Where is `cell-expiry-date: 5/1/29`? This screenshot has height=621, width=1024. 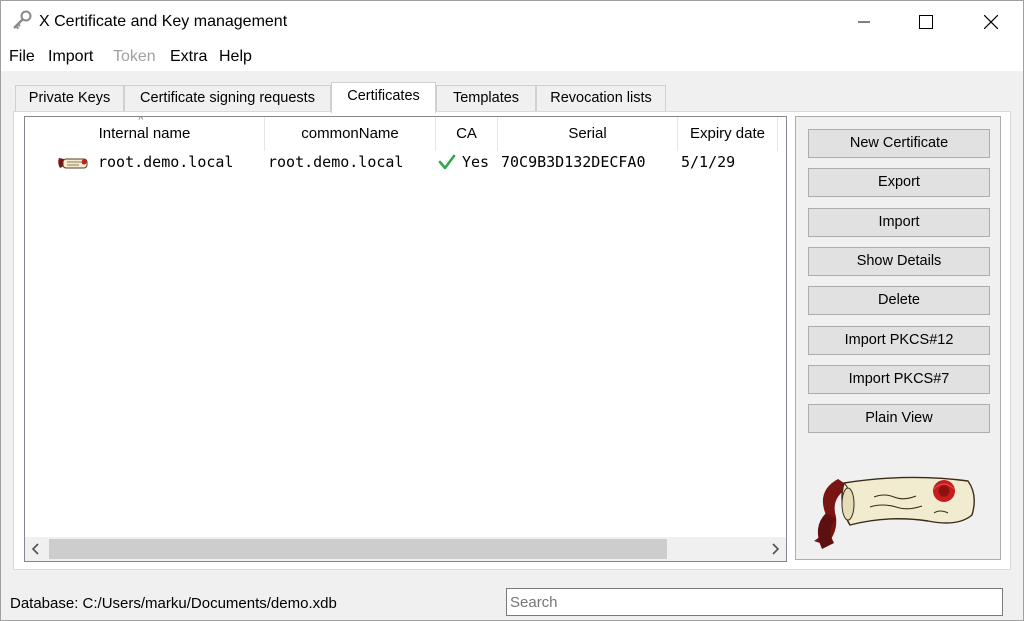 cell-expiry-date: 5/1/29 is located at coordinates (708, 162).